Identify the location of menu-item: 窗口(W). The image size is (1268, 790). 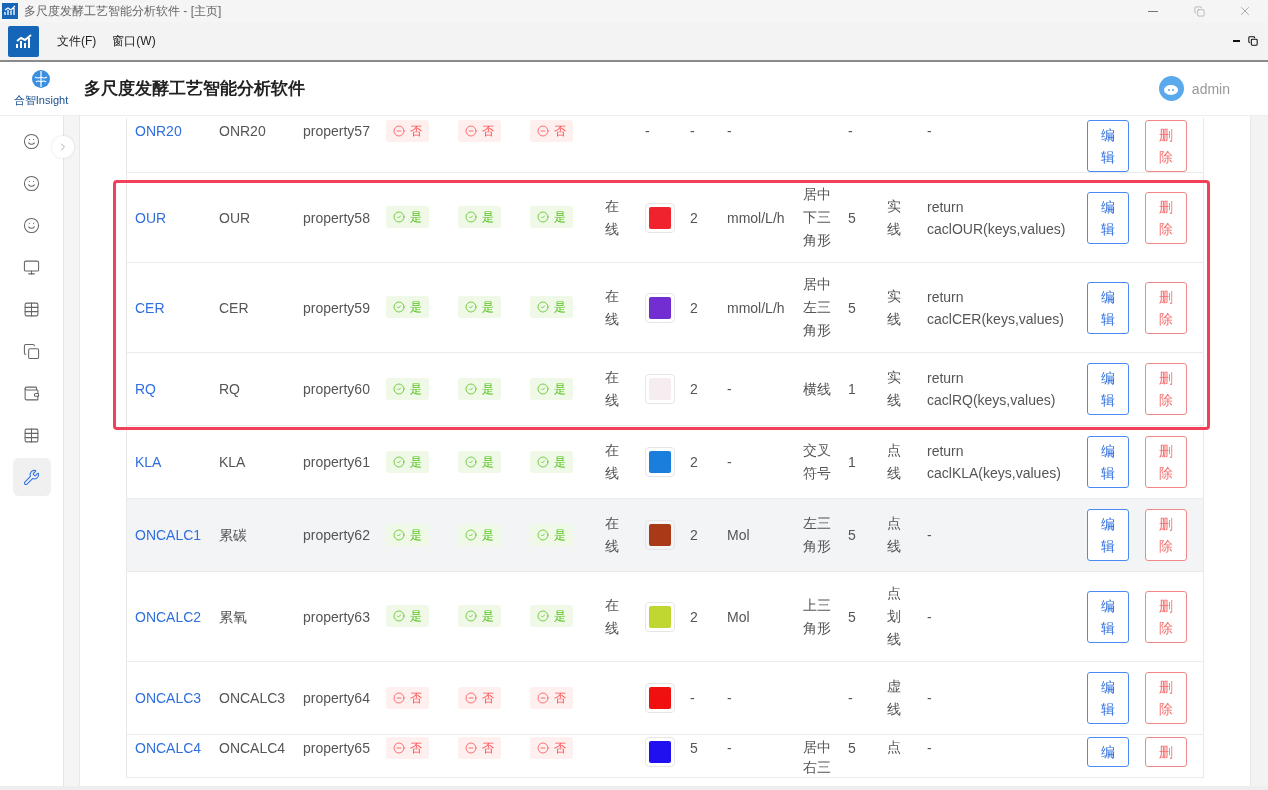
(134, 41).